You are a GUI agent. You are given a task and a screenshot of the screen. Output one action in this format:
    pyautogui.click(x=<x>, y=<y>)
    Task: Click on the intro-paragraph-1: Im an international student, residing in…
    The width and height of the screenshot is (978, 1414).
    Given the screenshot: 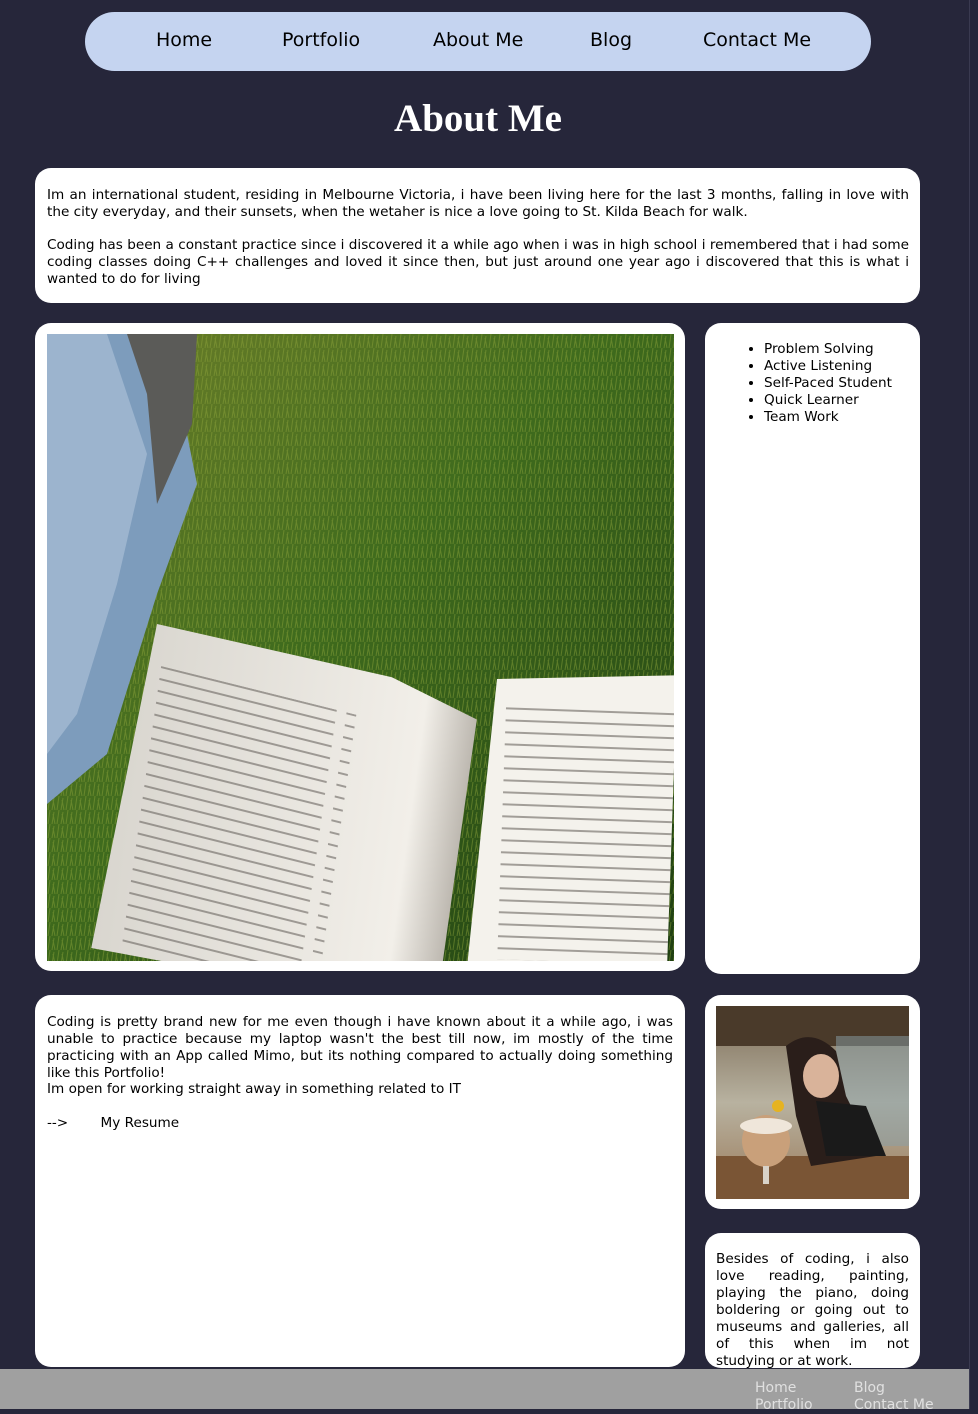 What is the action you would take?
    pyautogui.click(x=478, y=203)
    